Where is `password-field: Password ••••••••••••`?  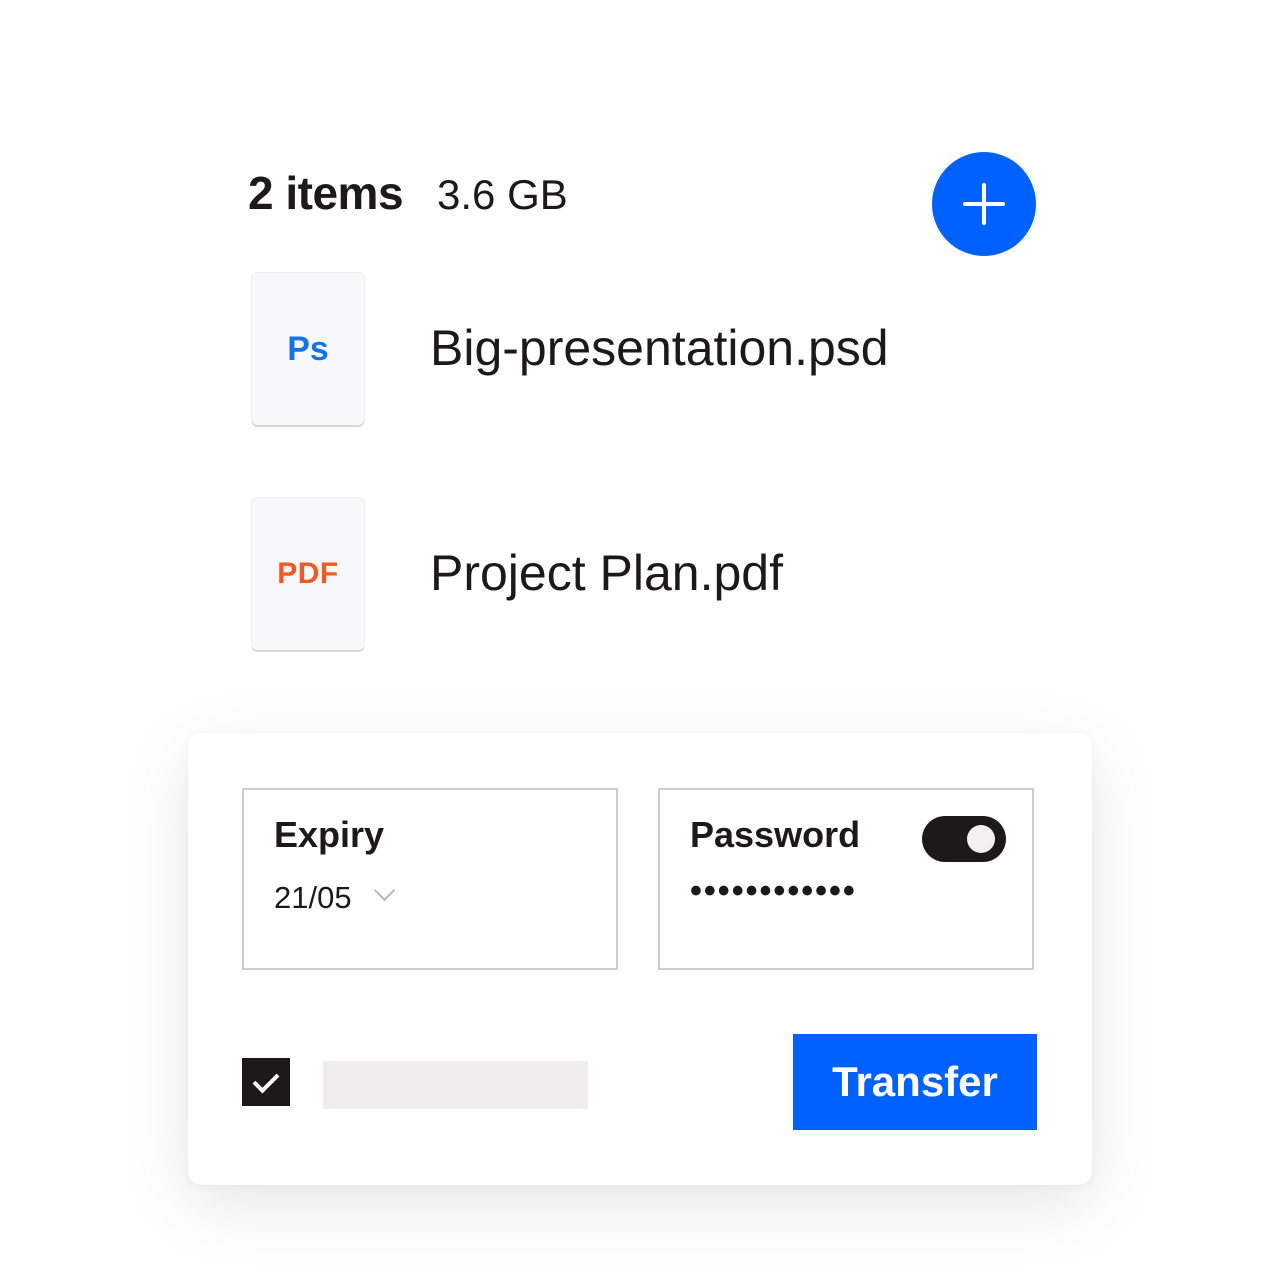
password-field: Password •••••••••••• is located at coordinates (846, 879).